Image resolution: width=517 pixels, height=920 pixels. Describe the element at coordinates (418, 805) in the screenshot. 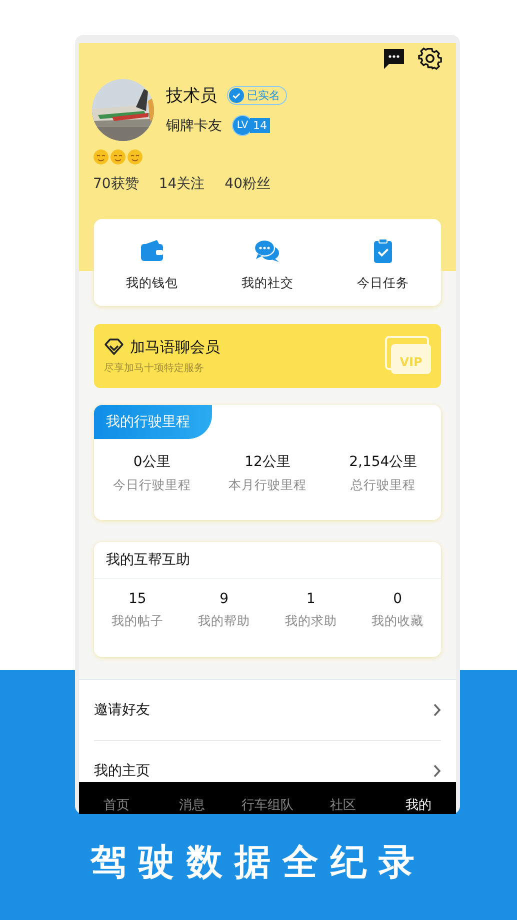

I see `tab: 我的` at that location.